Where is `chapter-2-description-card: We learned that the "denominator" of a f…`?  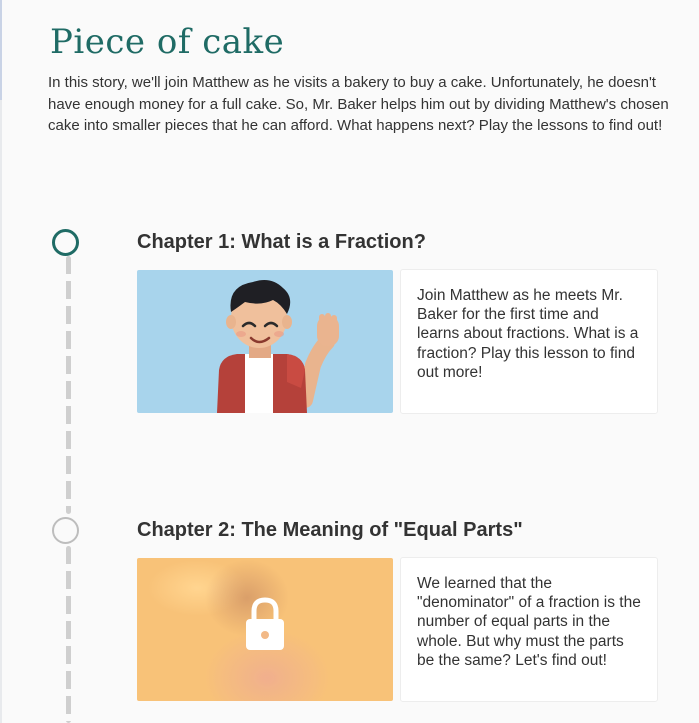
chapter-2-description-card: We learned that the "denominator" of a f… is located at coordinates (529, 629).